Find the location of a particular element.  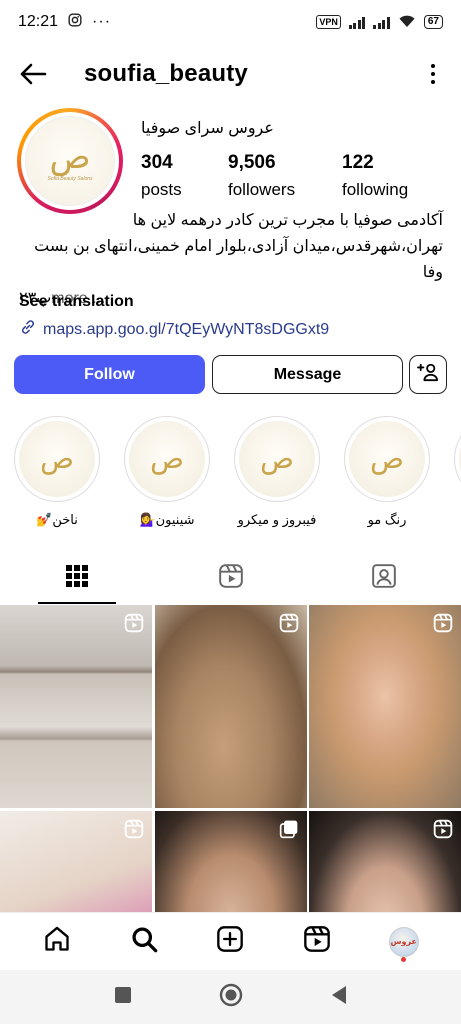

see-translation-link: See translation is located at coordinates (76, 302).